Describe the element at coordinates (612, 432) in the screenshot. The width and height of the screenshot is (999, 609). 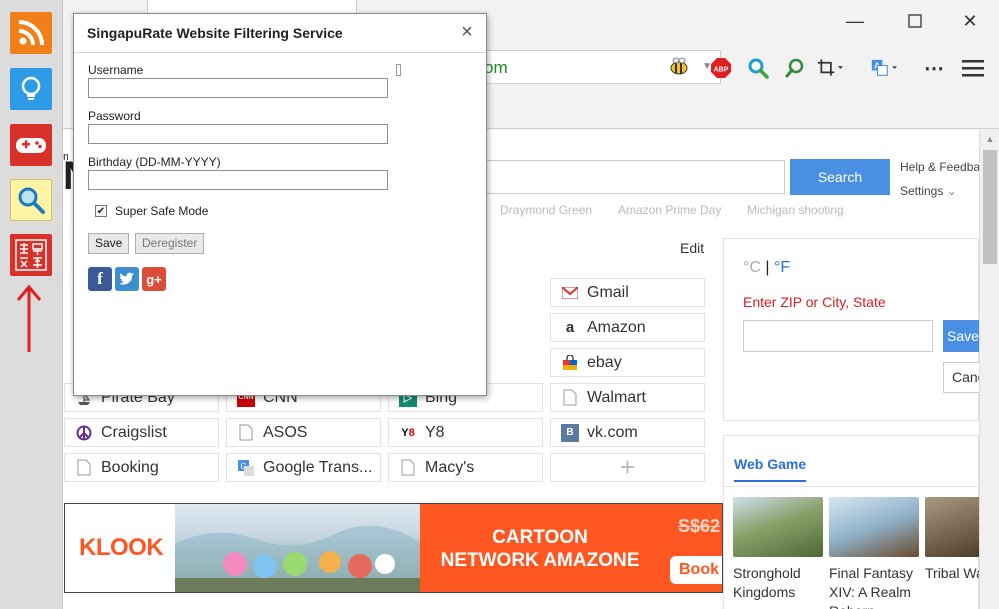
I see `tile-label: vk.com` at that location.